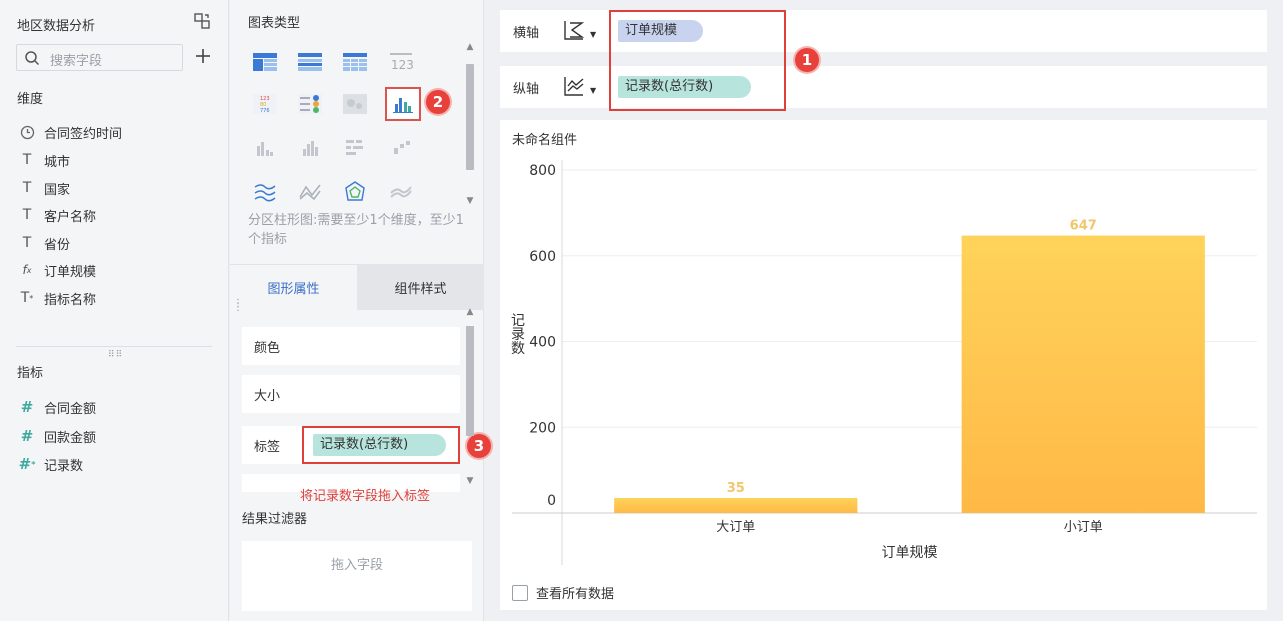  What do you see at coordinates (274, 23) in the screenshot?
I see `chart-type-title: 图表类型` at bounding box center [274, 23].